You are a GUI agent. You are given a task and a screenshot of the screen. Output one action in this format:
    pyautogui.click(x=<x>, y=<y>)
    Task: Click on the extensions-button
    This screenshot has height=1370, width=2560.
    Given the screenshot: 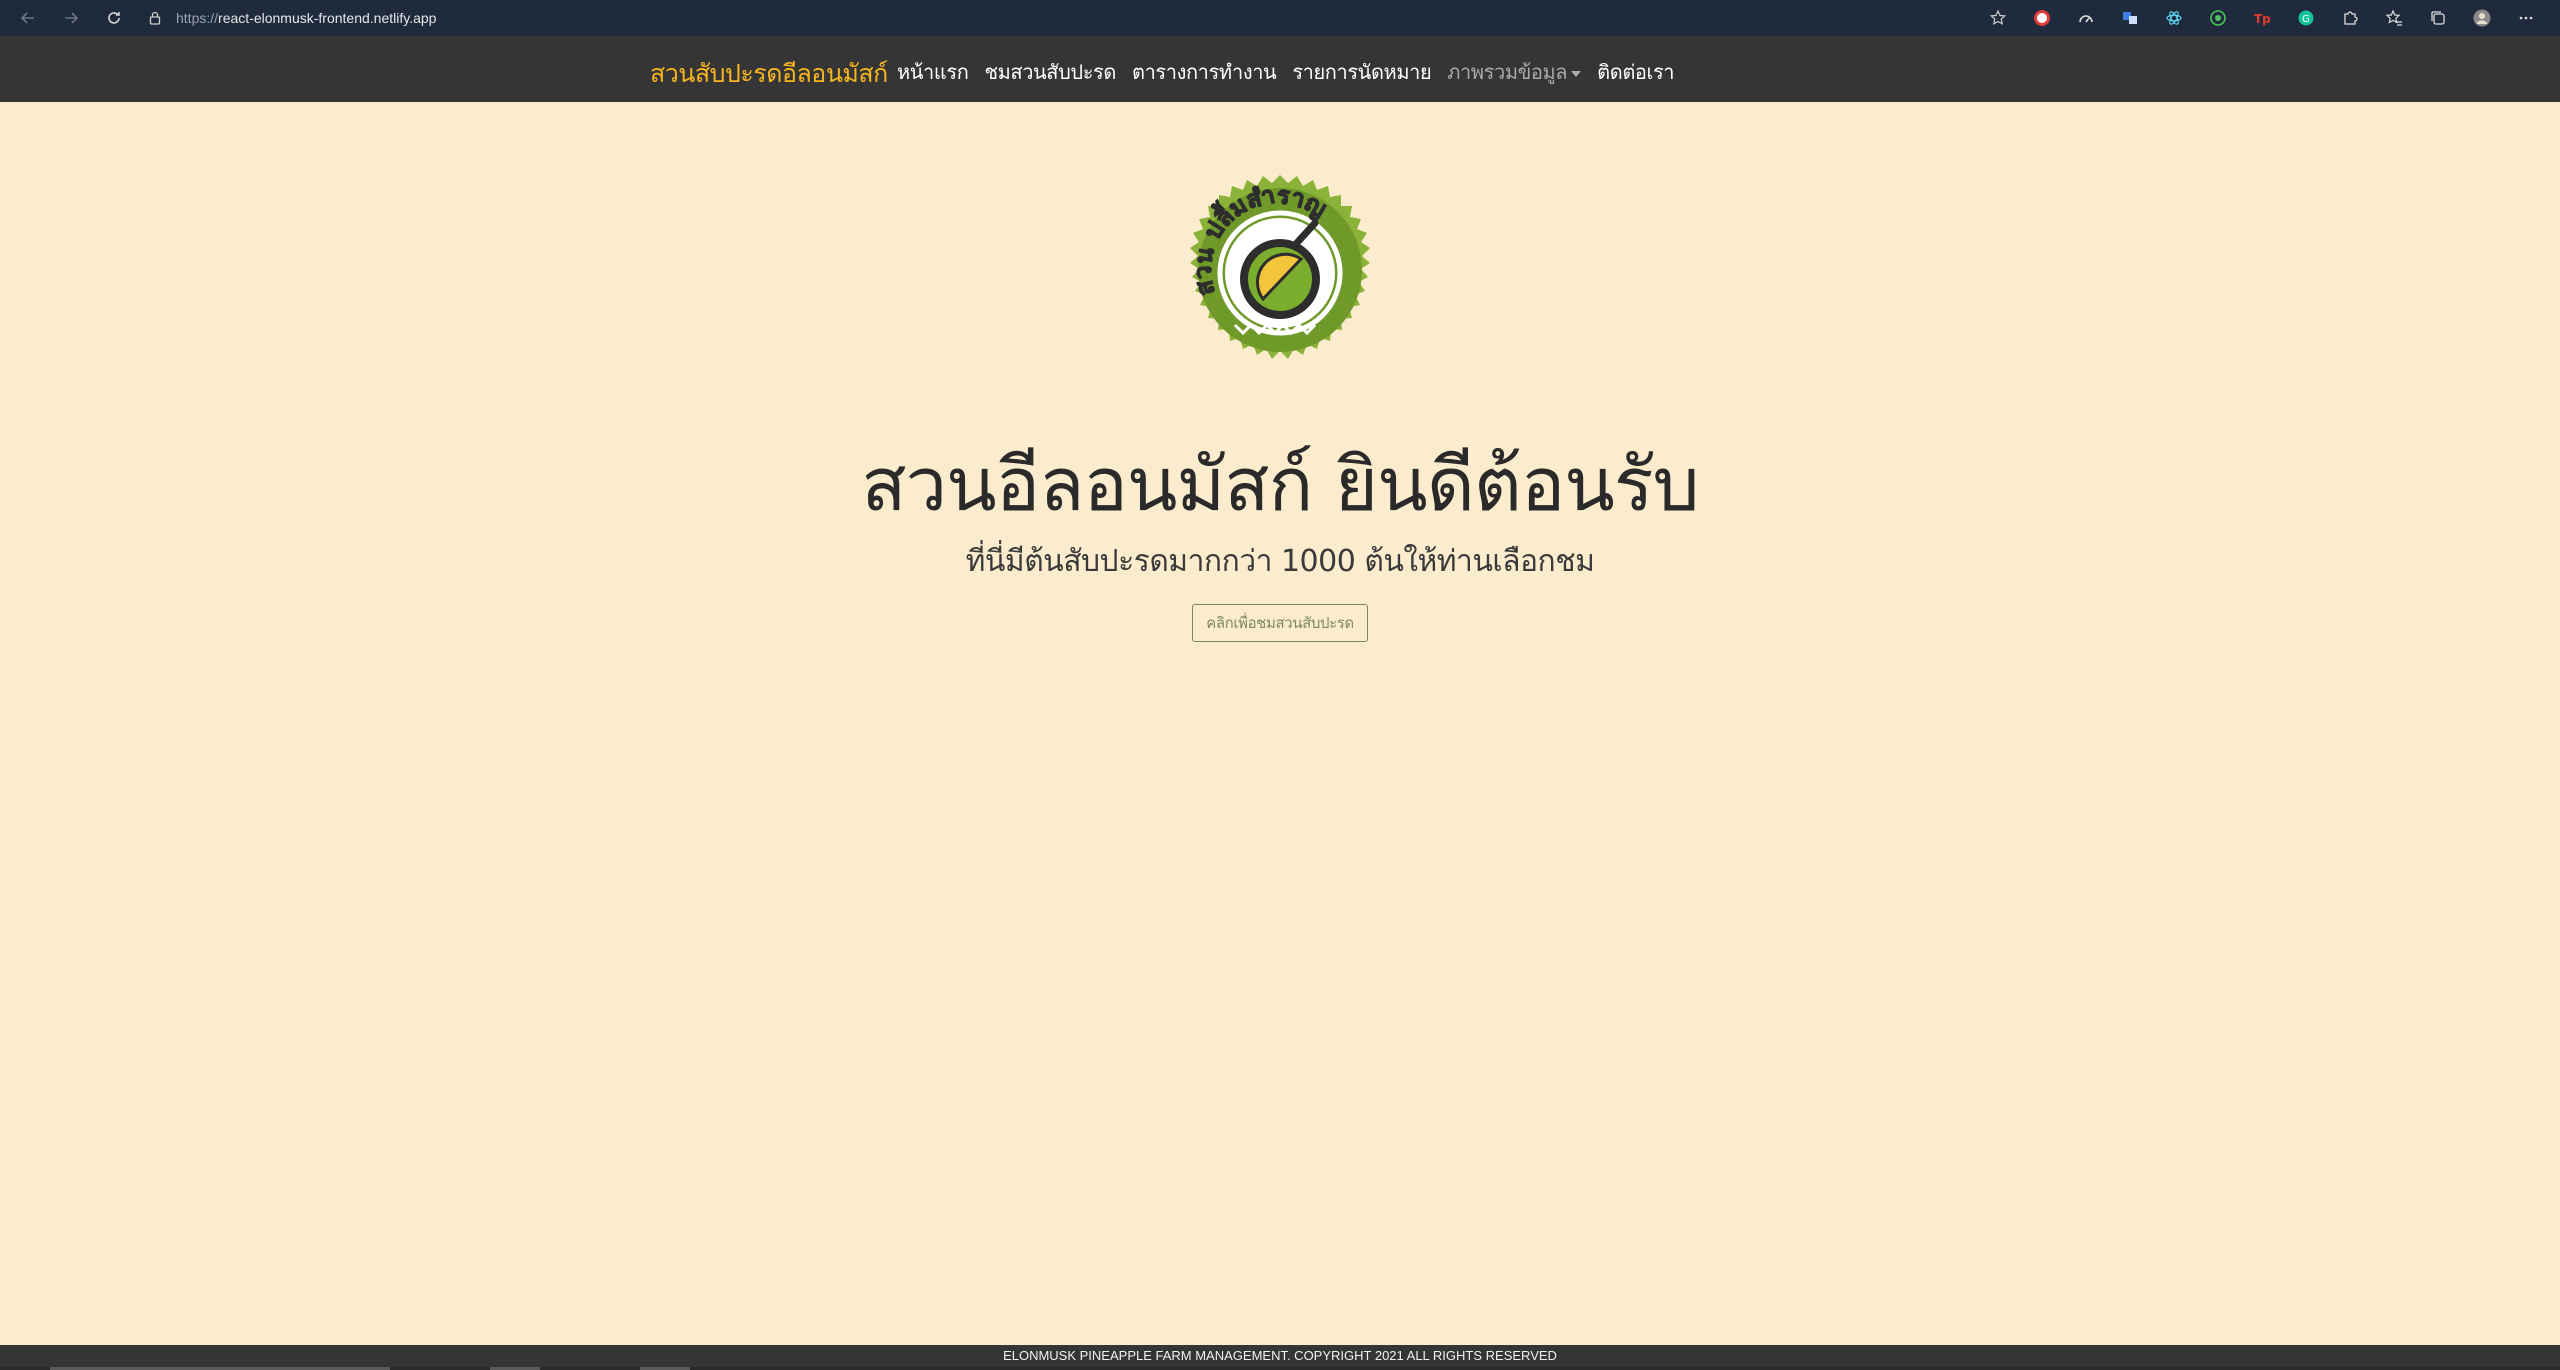 What is the action you would take?
    pyautogui.click(x=2350, y=18)
    